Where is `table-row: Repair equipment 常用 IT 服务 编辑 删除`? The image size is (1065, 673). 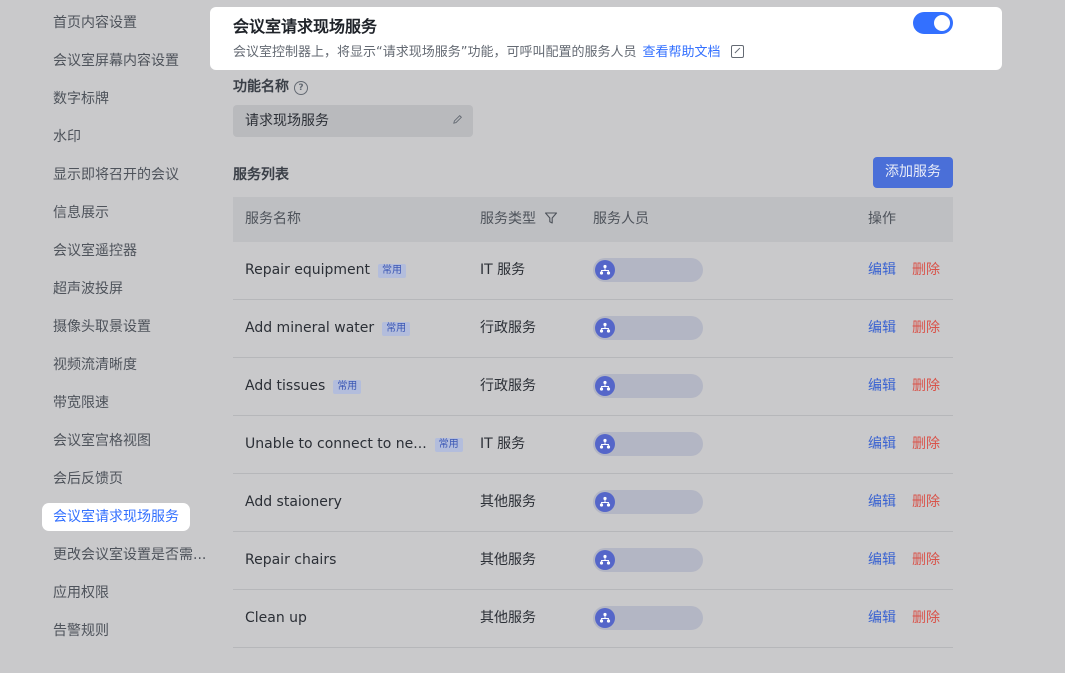 table-row: Repair equipment 常用 IT 服务 编辑 删除 is located at coordinates (593, 271).